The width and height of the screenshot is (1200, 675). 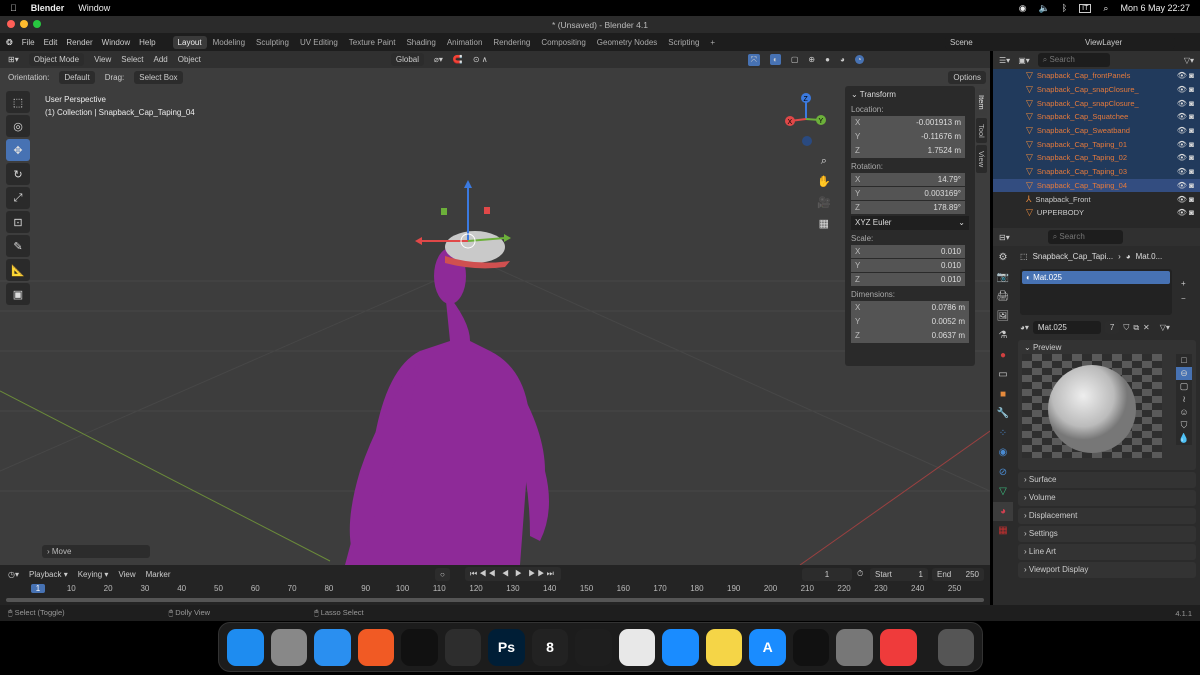 I want to click on scale-x-field: X 0.010, so click(x=908, y=251).